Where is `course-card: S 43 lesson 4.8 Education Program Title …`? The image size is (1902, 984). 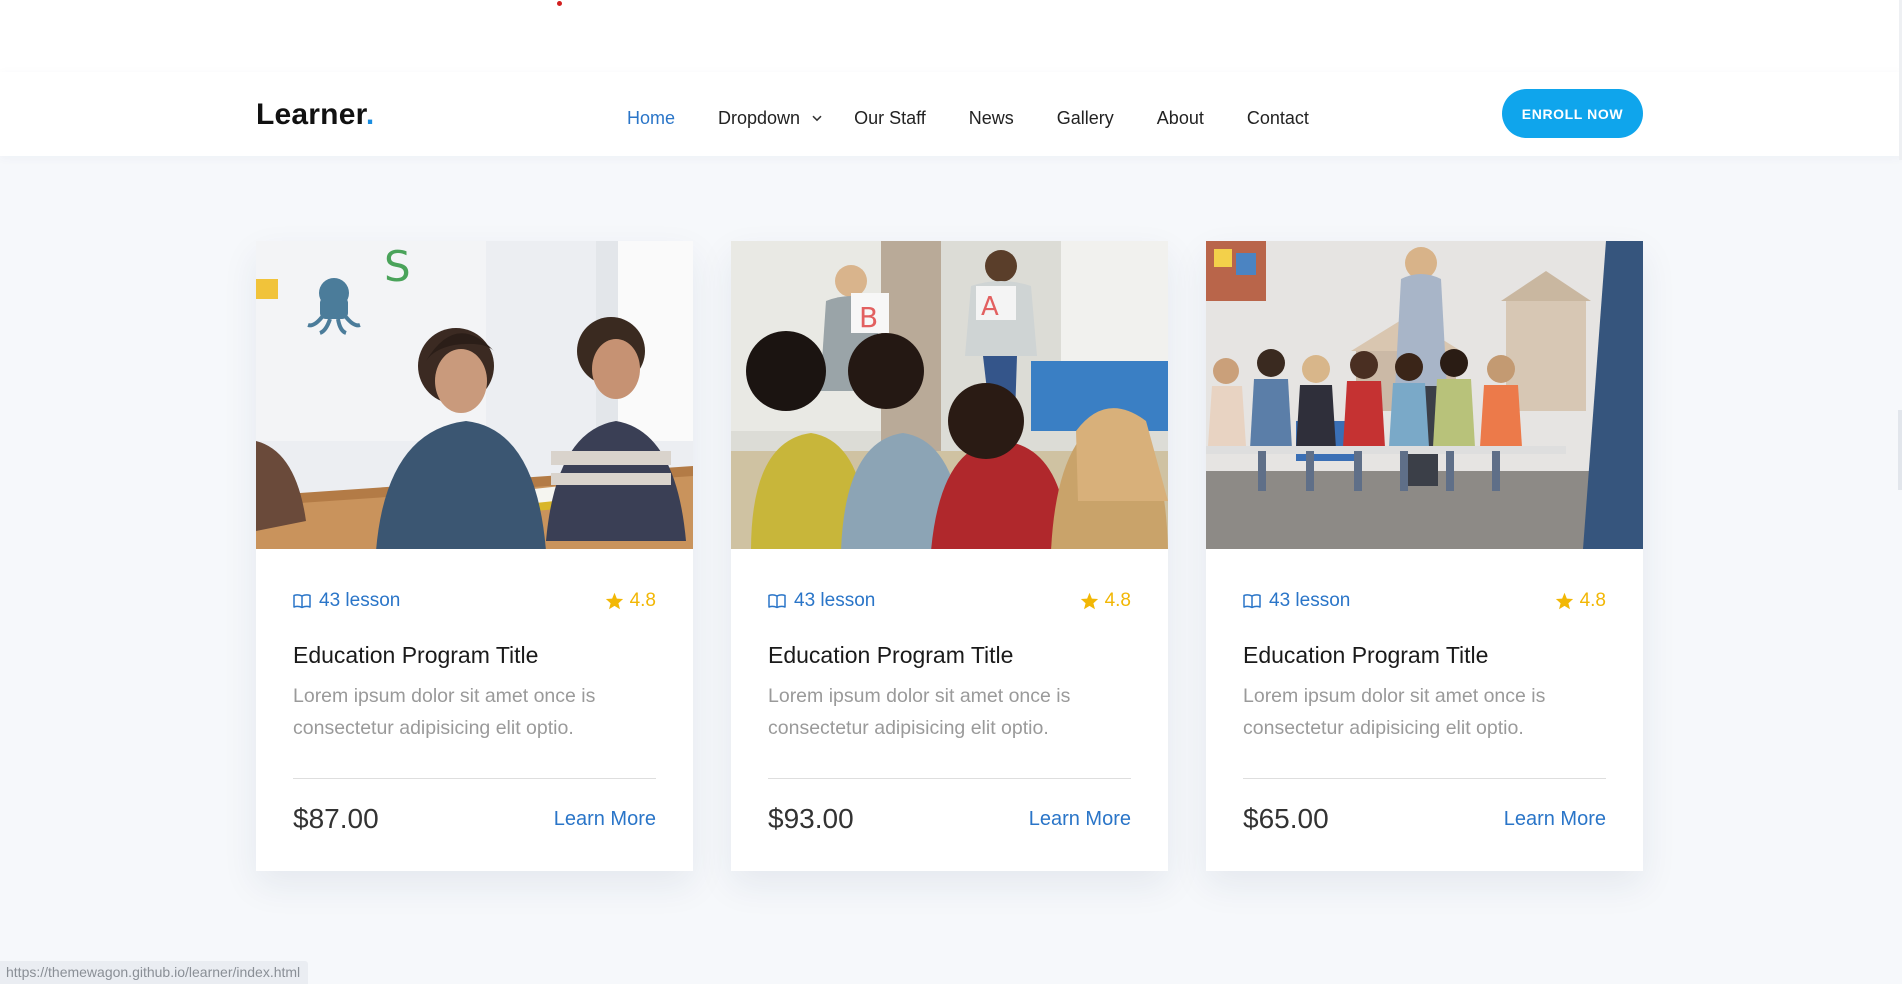 course-card: S 43 lesson 4.8 Education Program Title … is located at coordinates (474, 556).